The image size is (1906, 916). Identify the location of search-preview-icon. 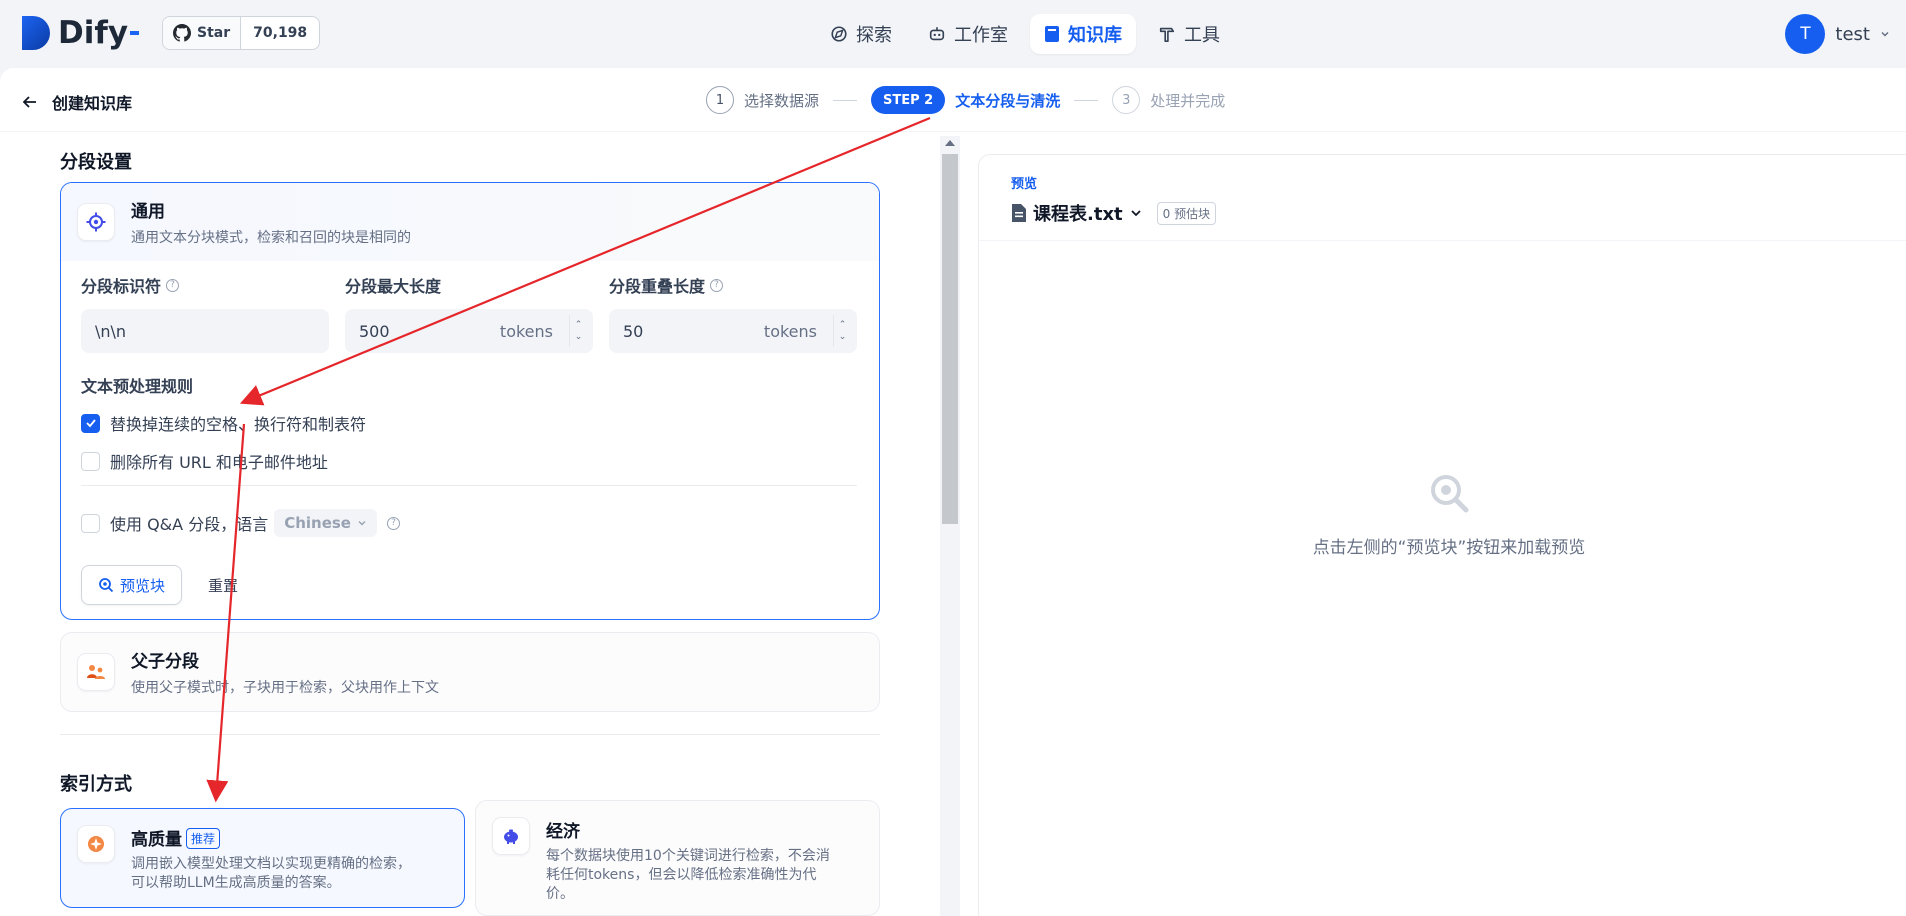
(1450, 494).